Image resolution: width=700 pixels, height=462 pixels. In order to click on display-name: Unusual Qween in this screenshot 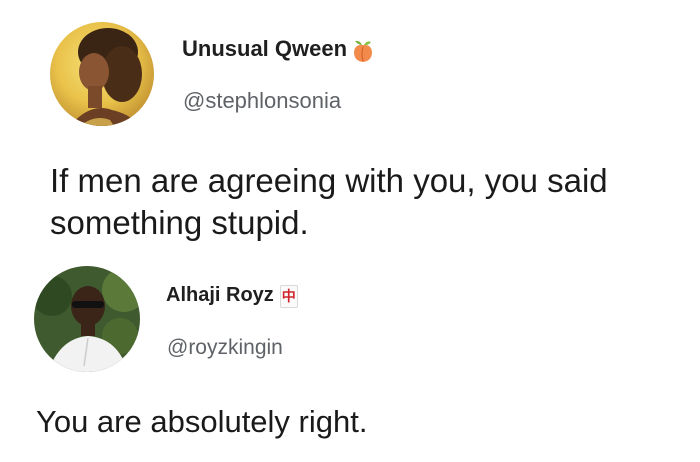, I will do `click(264, 49)`.